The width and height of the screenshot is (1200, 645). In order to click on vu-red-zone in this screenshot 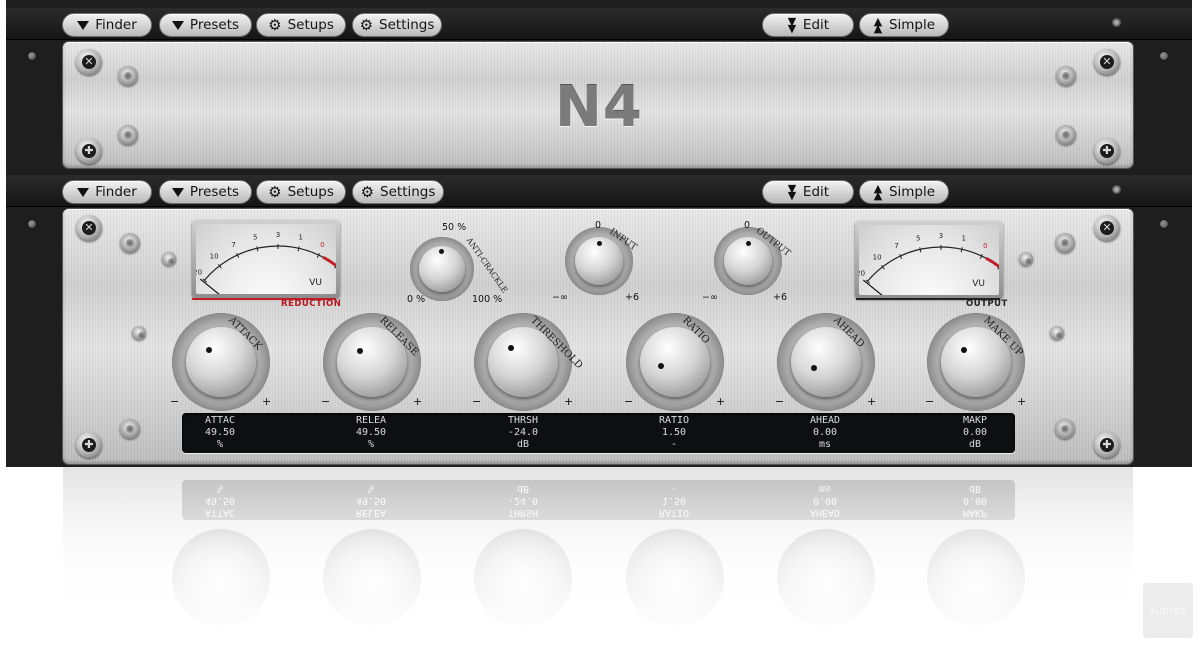, I will do `click(329, 261)`.